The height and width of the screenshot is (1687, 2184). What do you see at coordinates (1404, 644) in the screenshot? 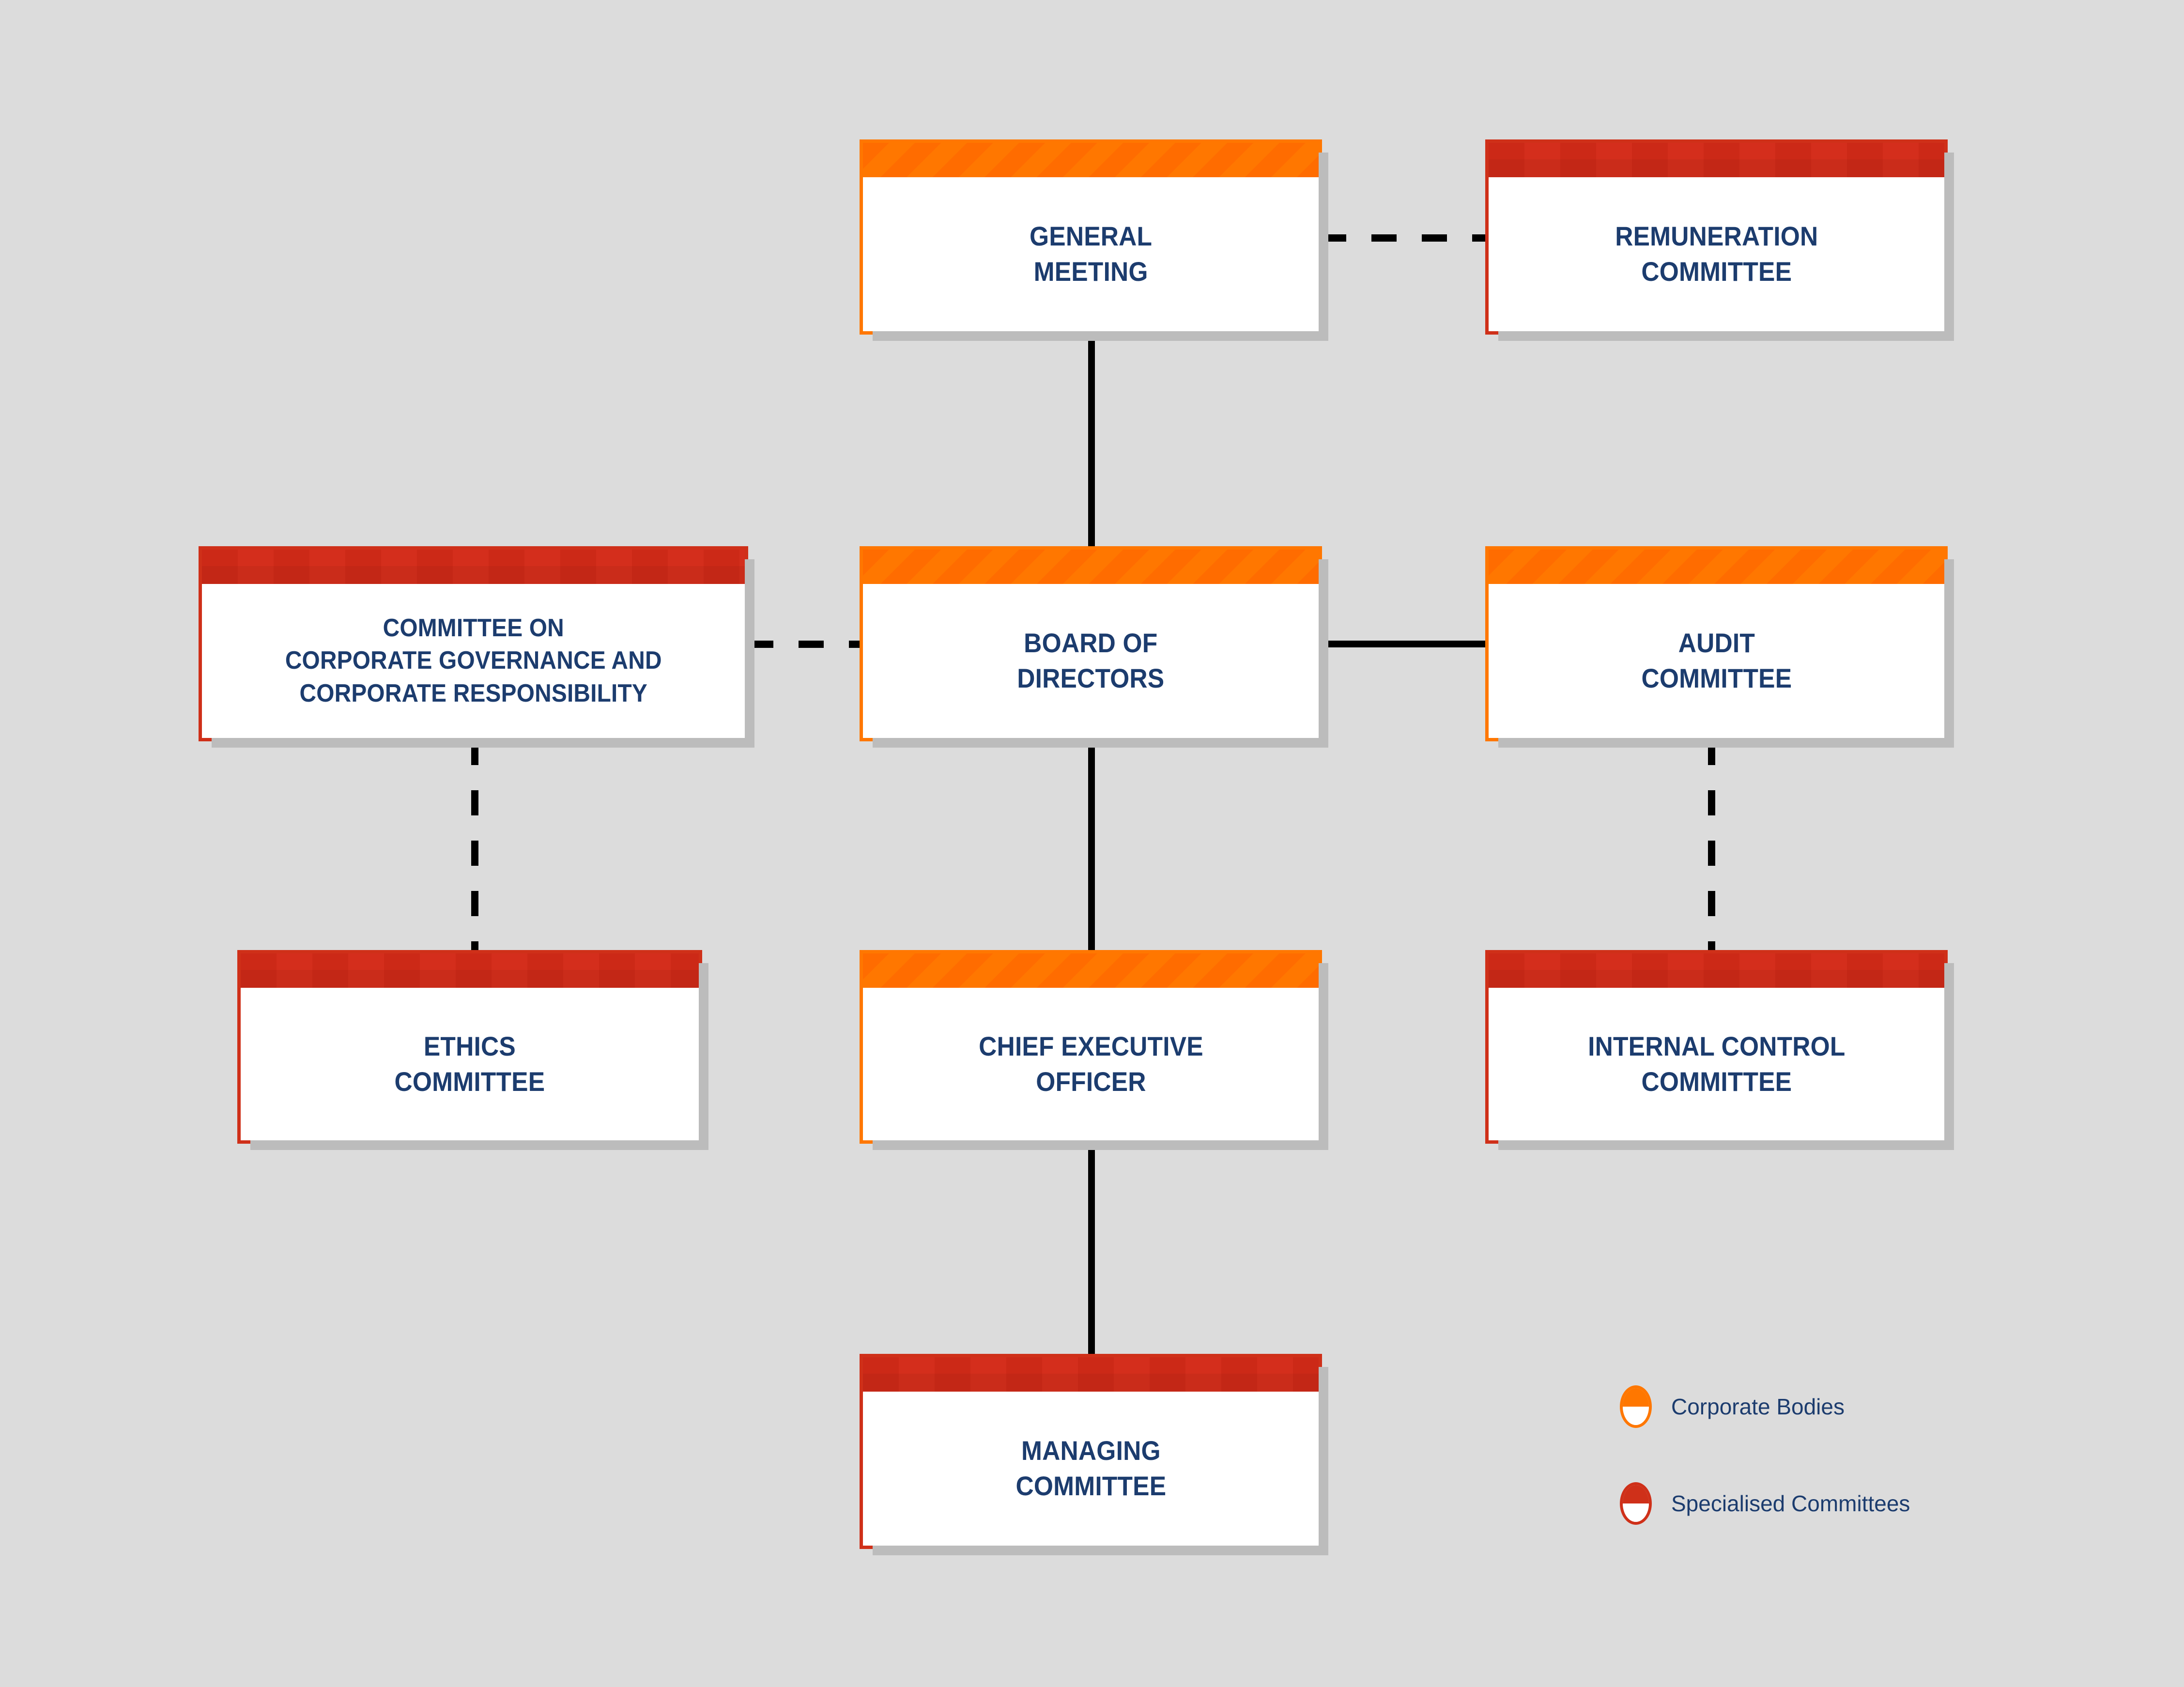
I see `connector-board-to-audit-committee` at bounding box center [1404, 644].